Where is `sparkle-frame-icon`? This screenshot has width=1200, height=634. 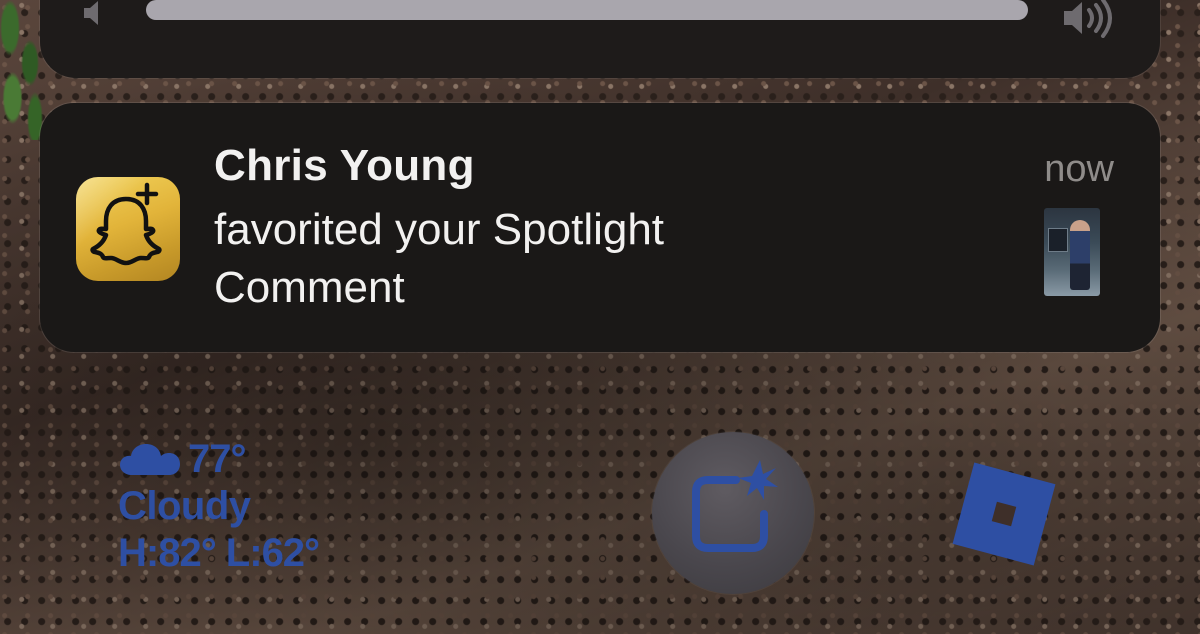
sparkle-frame-icon is located at coordinates (735, 506).